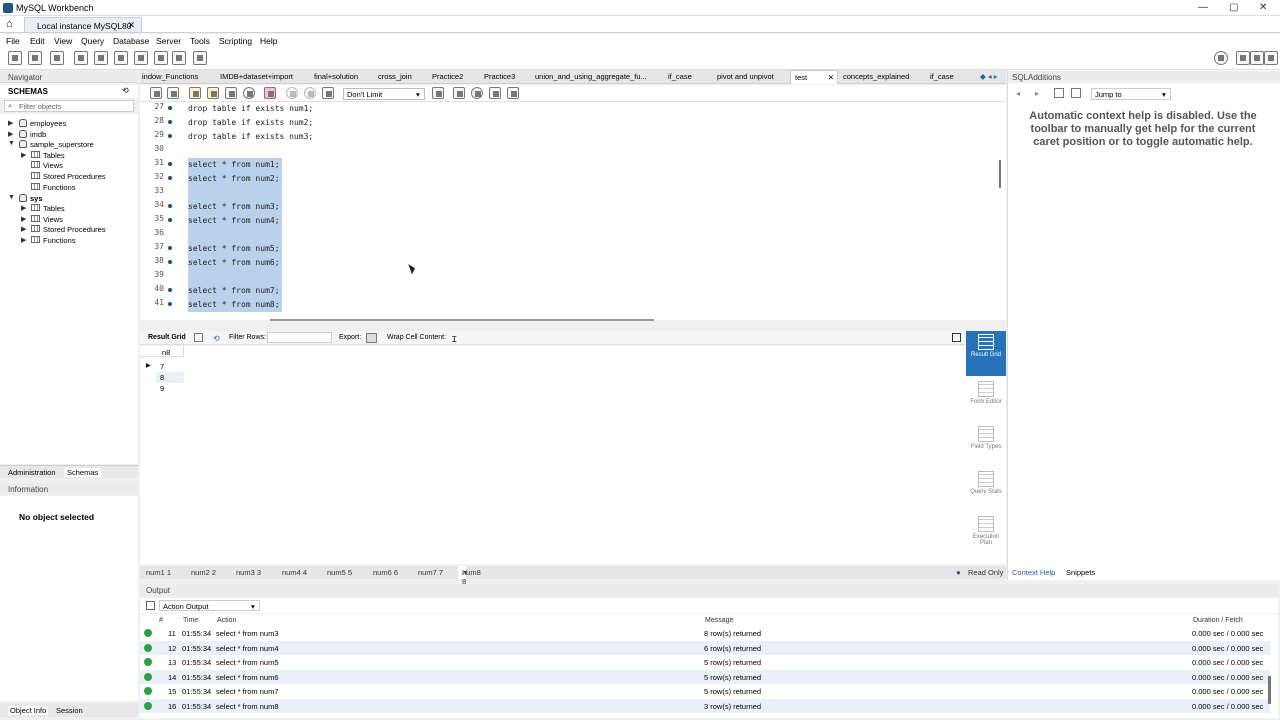 The height and width of the screenshot is (720, 1280). What do you see at coordinates (988, 76) in the screenshot?
I see `tab-scroll-icon: ◆ ◂ ▸` at bounding box center [988, 76].